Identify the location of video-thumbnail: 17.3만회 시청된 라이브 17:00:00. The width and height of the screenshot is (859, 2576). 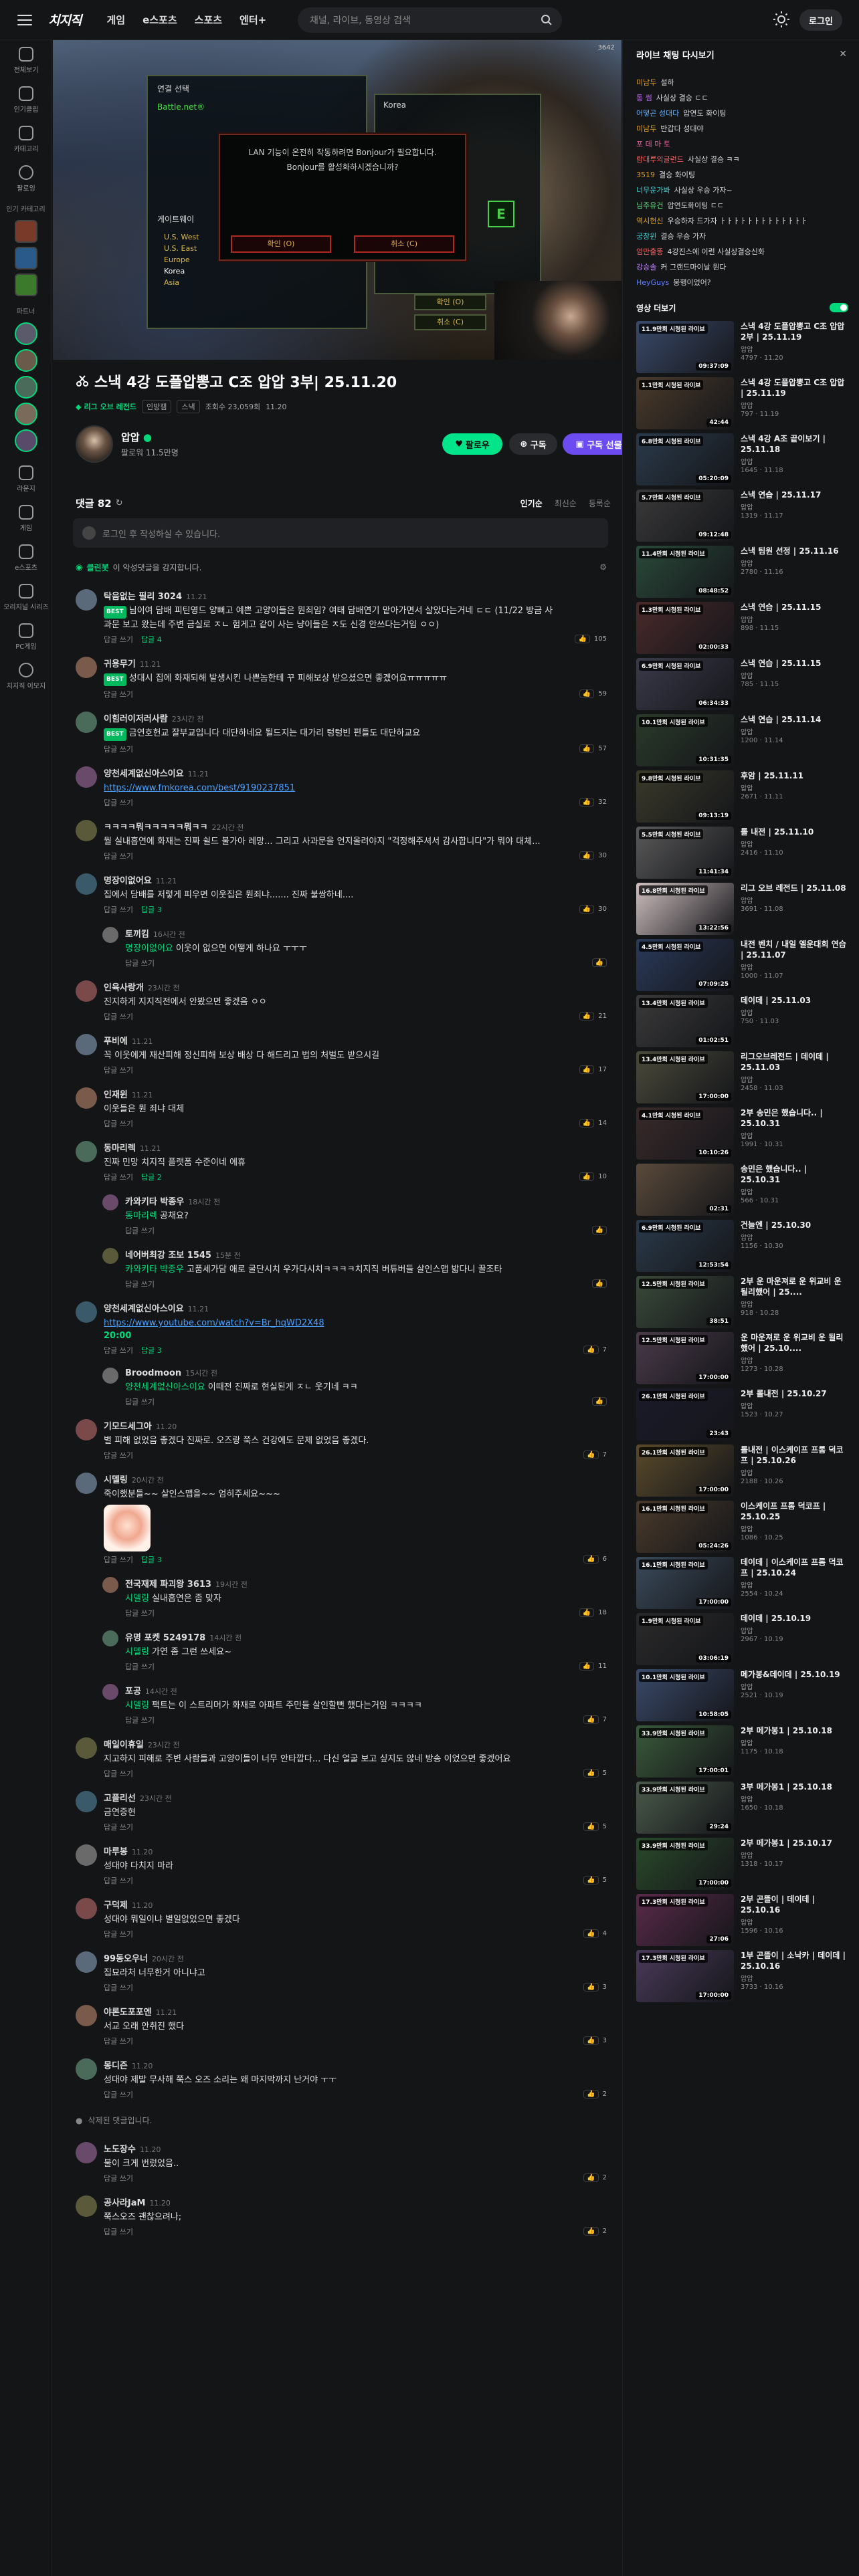
(685, 1976).